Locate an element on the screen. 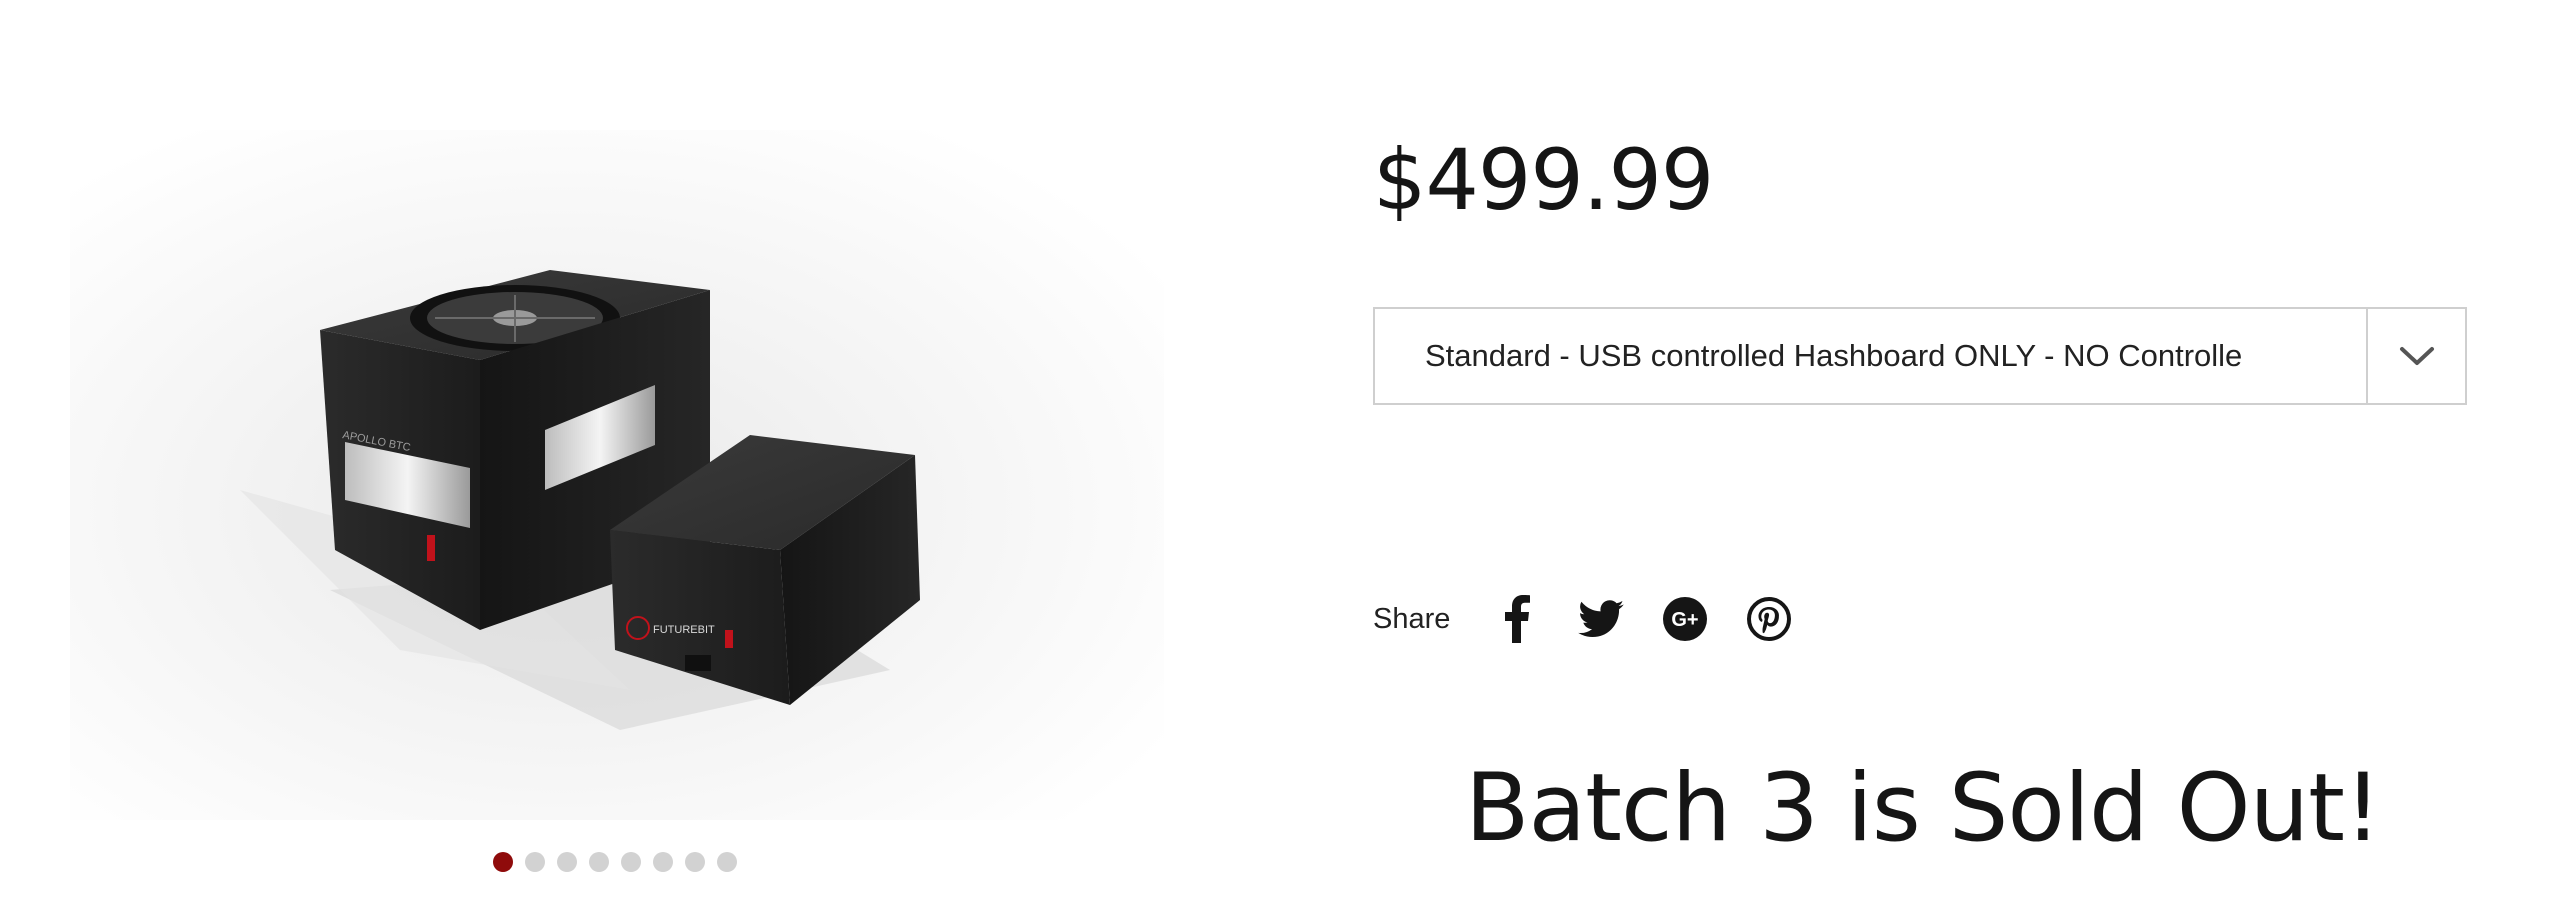  twitter-icon is located at coordinates (1601, 619).